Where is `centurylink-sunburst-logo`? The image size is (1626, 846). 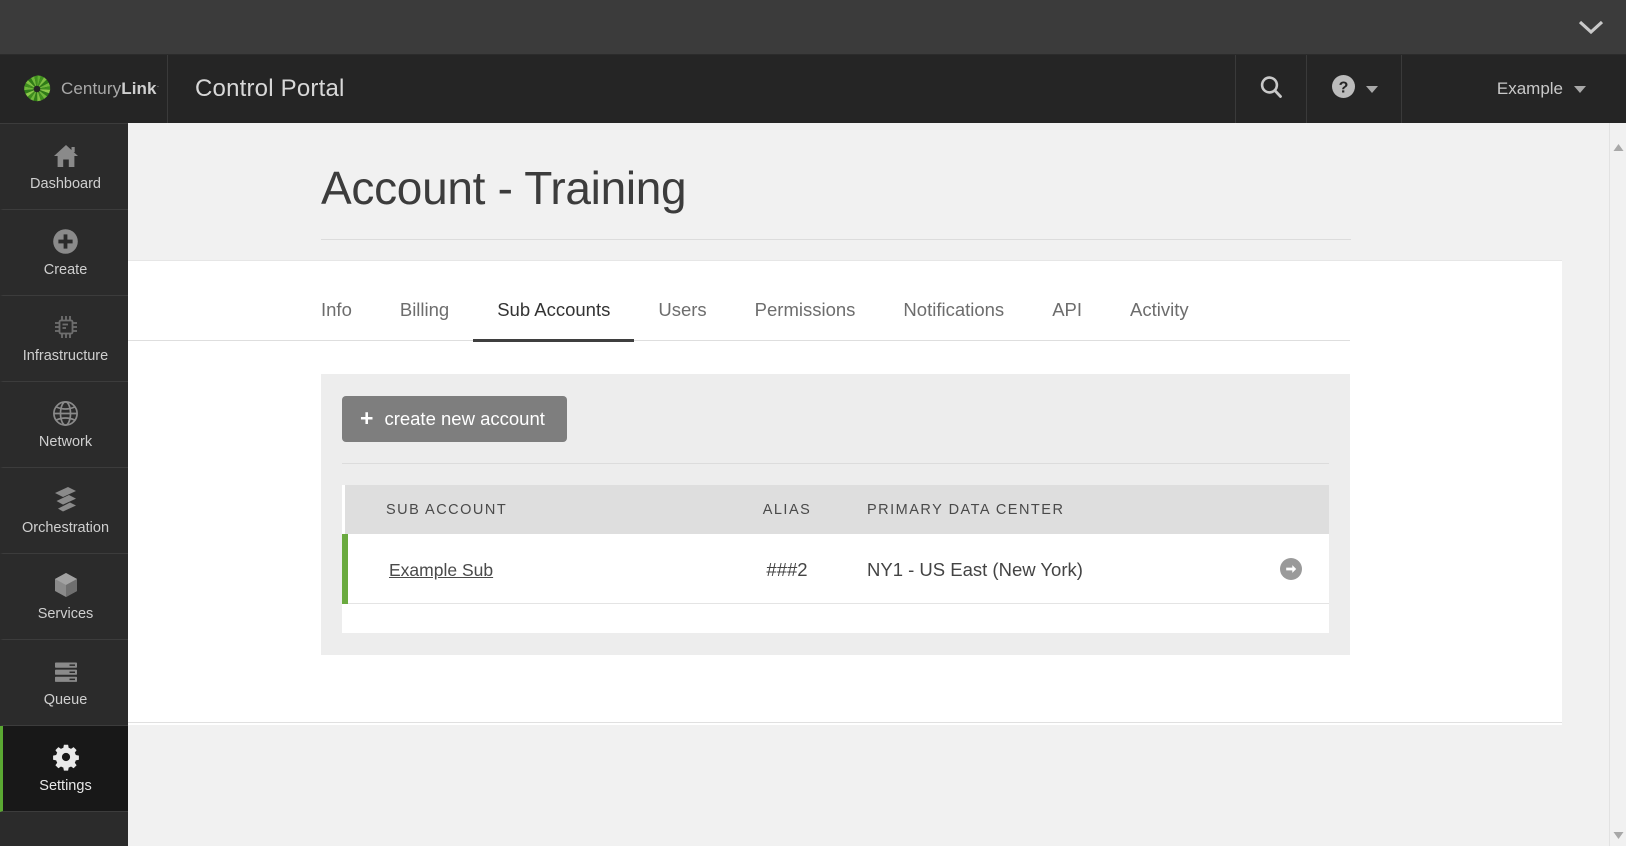
centurylink-sunburst-logo is located at coordinates (37, 89).